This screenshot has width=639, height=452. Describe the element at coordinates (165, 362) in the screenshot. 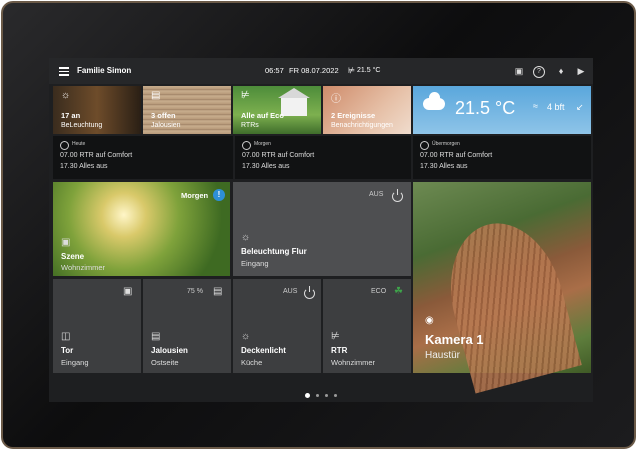

I see `tile-subtitle: Ostseite` at that location.